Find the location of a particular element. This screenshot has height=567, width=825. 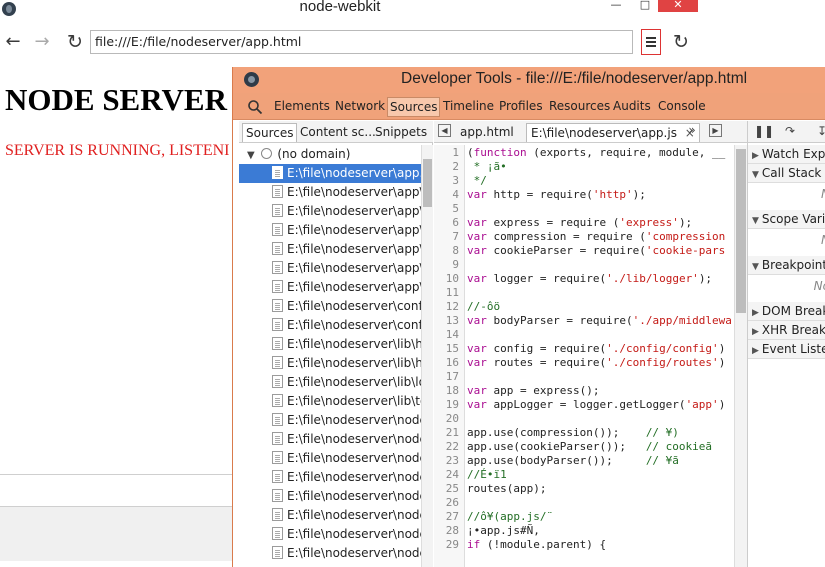

more-tabs-icon: » is located at coordinates (692, 131).